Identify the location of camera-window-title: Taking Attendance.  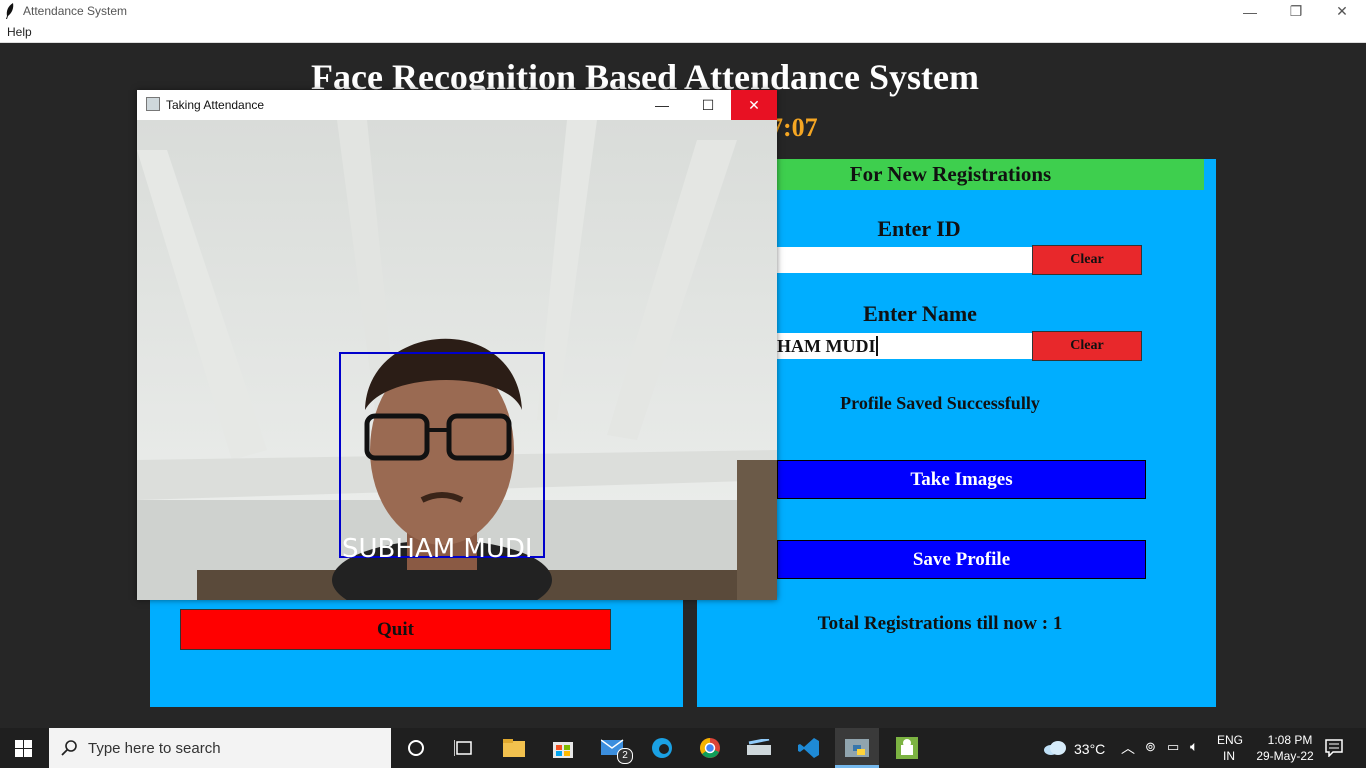
(215, 105).